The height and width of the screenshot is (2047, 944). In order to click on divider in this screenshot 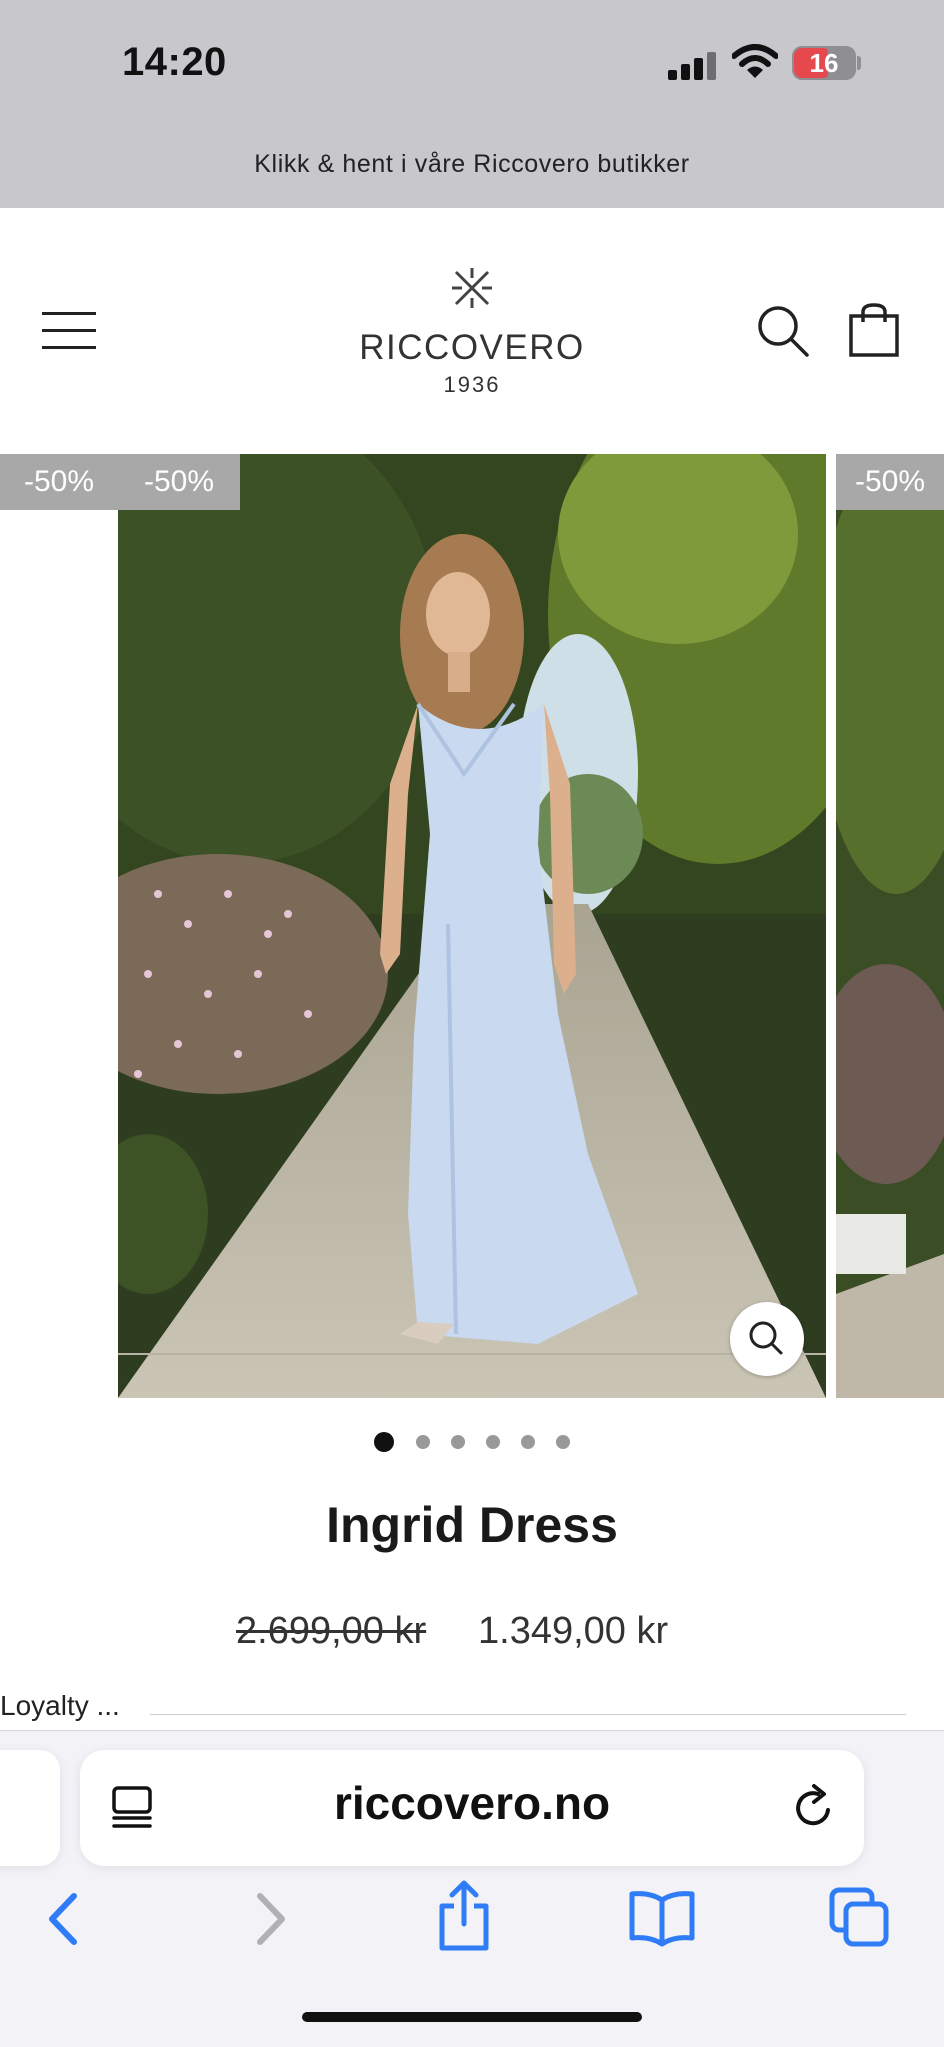, I will do `click(528, 1714)`.